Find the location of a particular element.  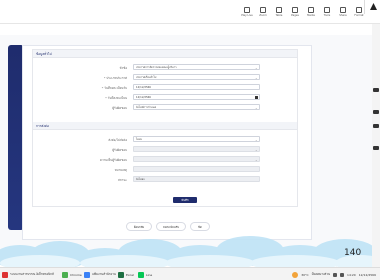

field-label: * วันที่ลงทะเบียนรับ is located at coordinates (114, 87).